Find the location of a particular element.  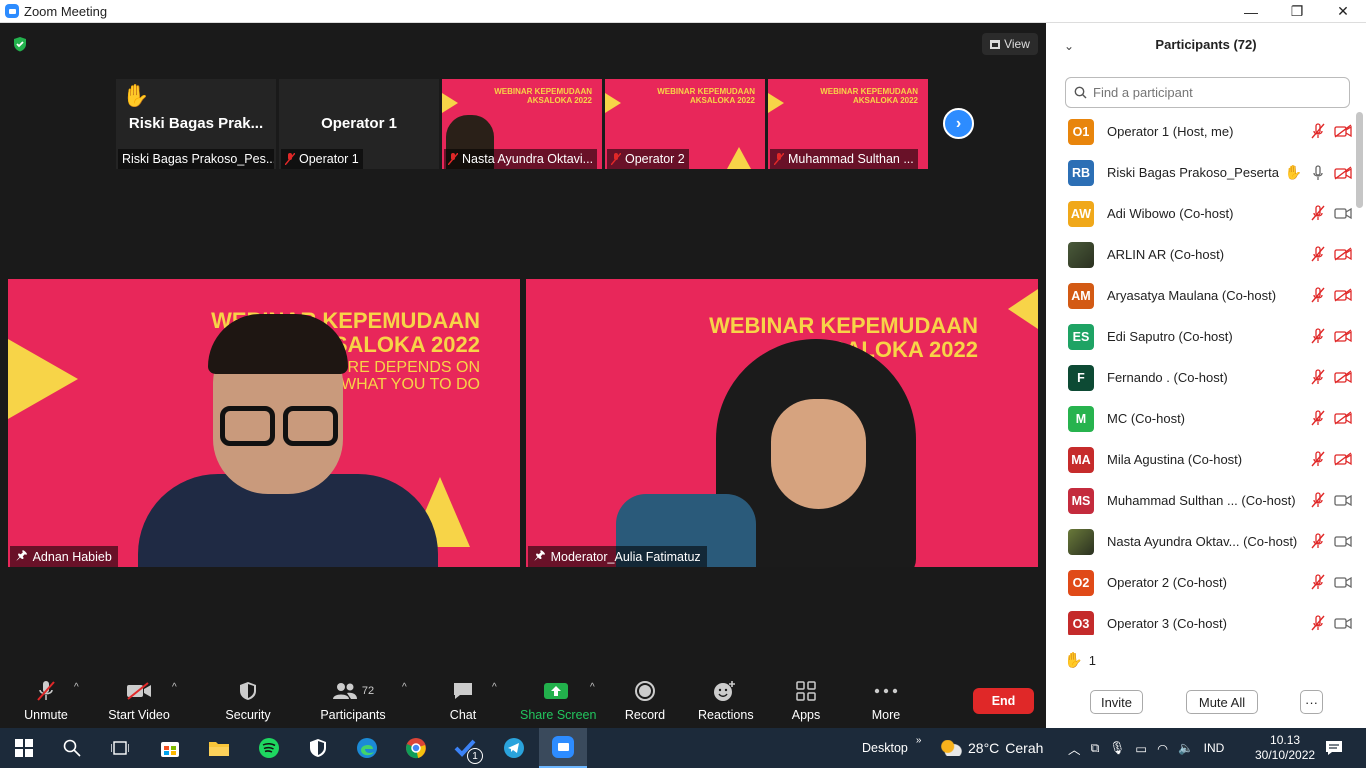

wifi-icon: ◠ is located at coordinates (1162, 748).